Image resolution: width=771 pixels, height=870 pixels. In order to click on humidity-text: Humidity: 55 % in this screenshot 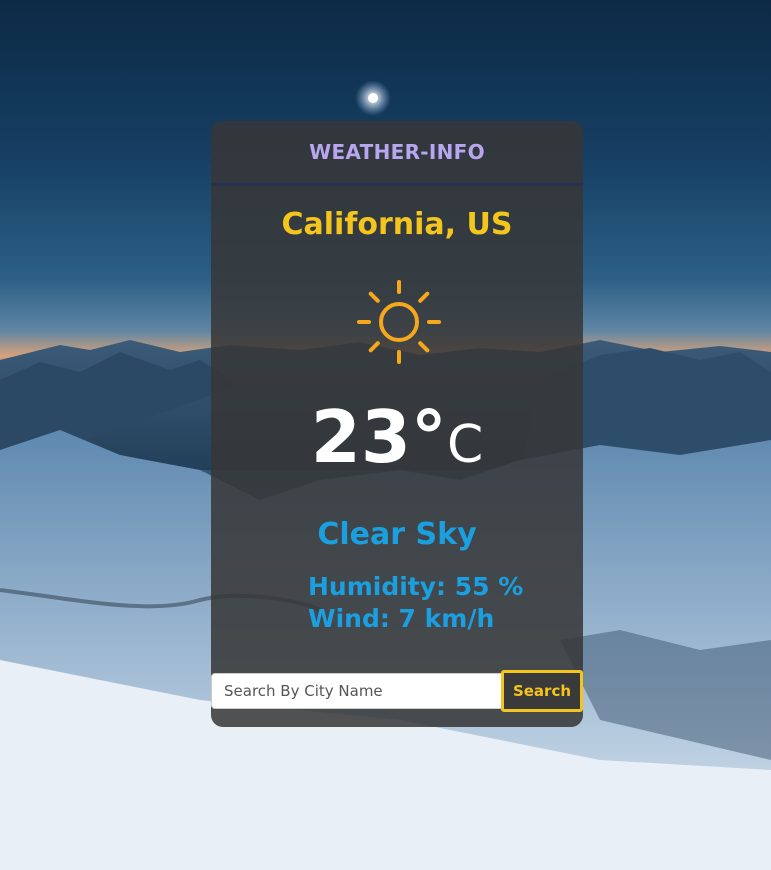, I will do `click(416, 586)`.